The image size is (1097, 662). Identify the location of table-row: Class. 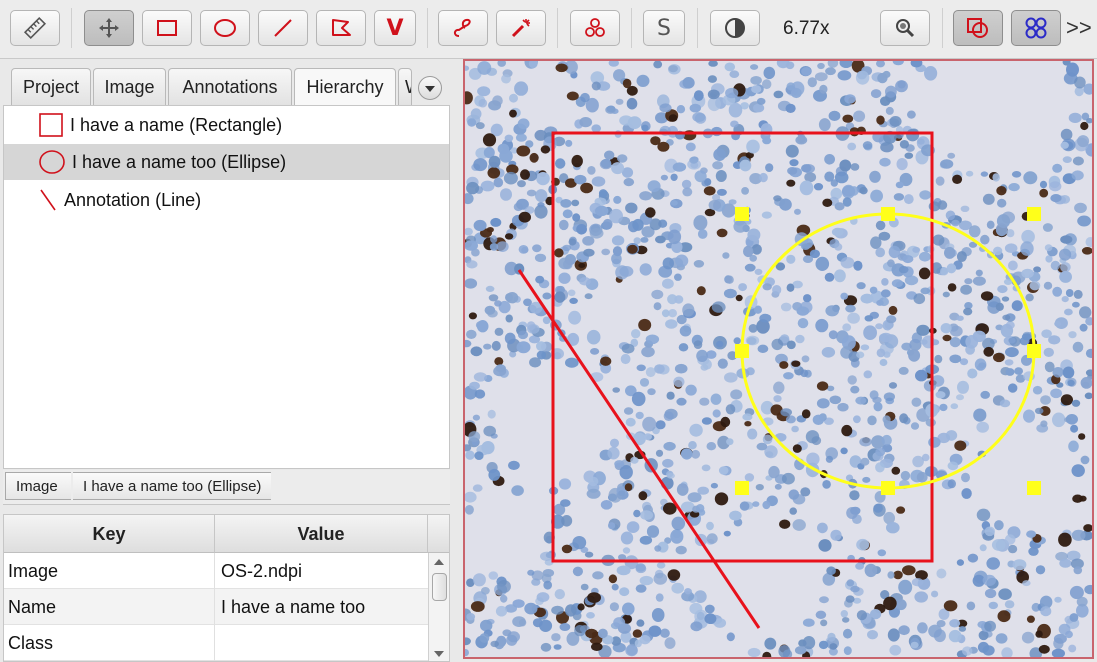
(216, 643).